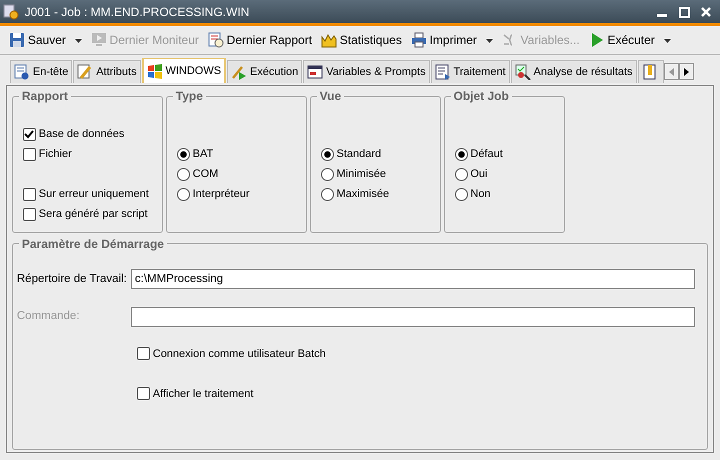  I want to click on scroll-right-button, so click(686, 71).